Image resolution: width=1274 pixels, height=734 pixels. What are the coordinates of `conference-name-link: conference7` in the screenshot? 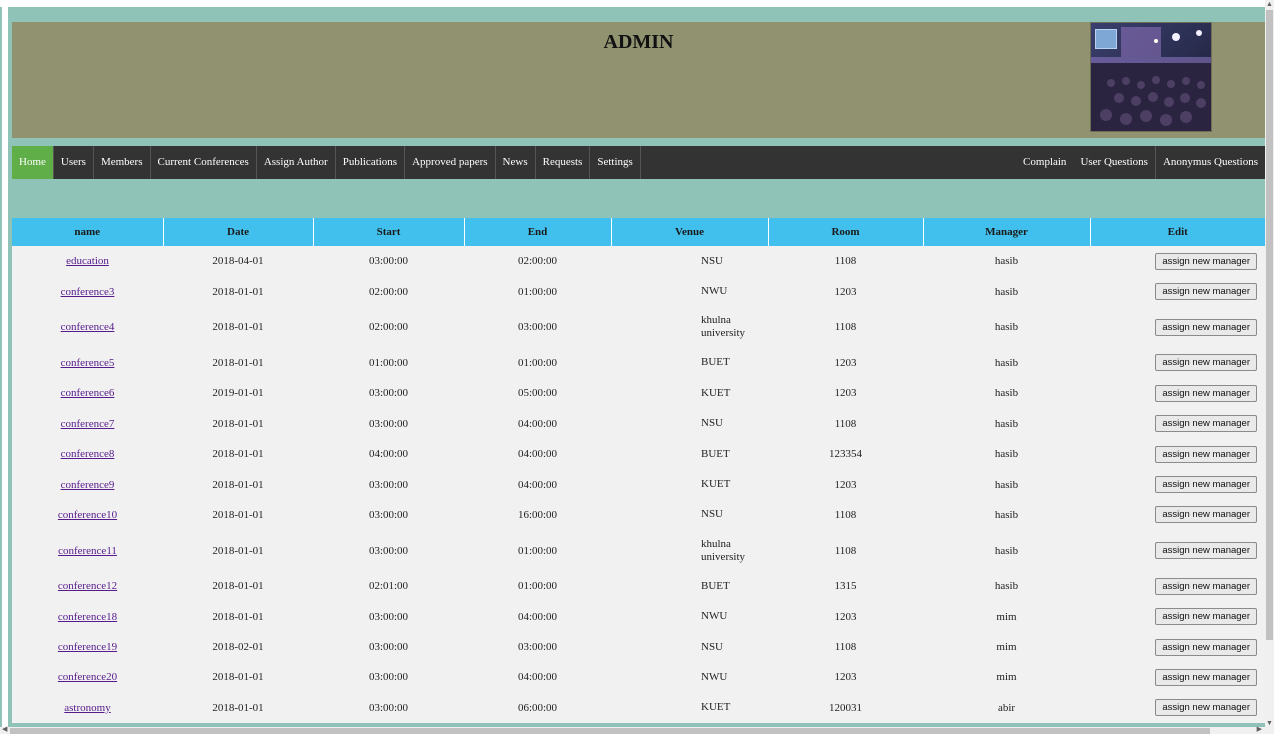 It's located at (88, 424).